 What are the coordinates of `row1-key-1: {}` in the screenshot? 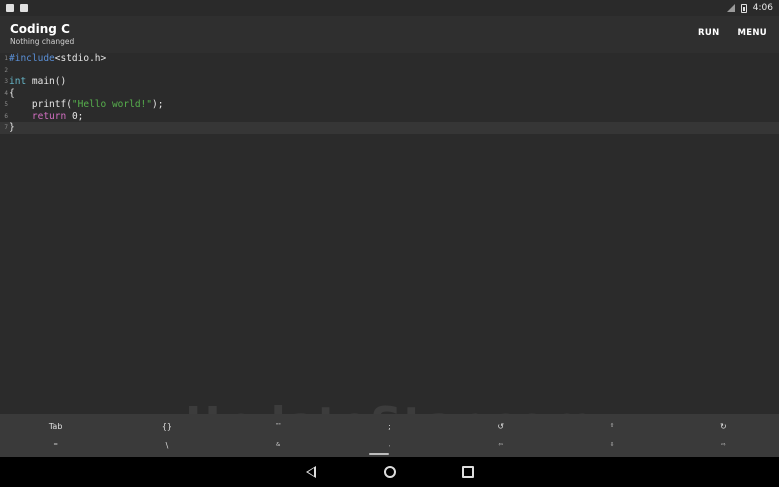 It's located at (166, 426).